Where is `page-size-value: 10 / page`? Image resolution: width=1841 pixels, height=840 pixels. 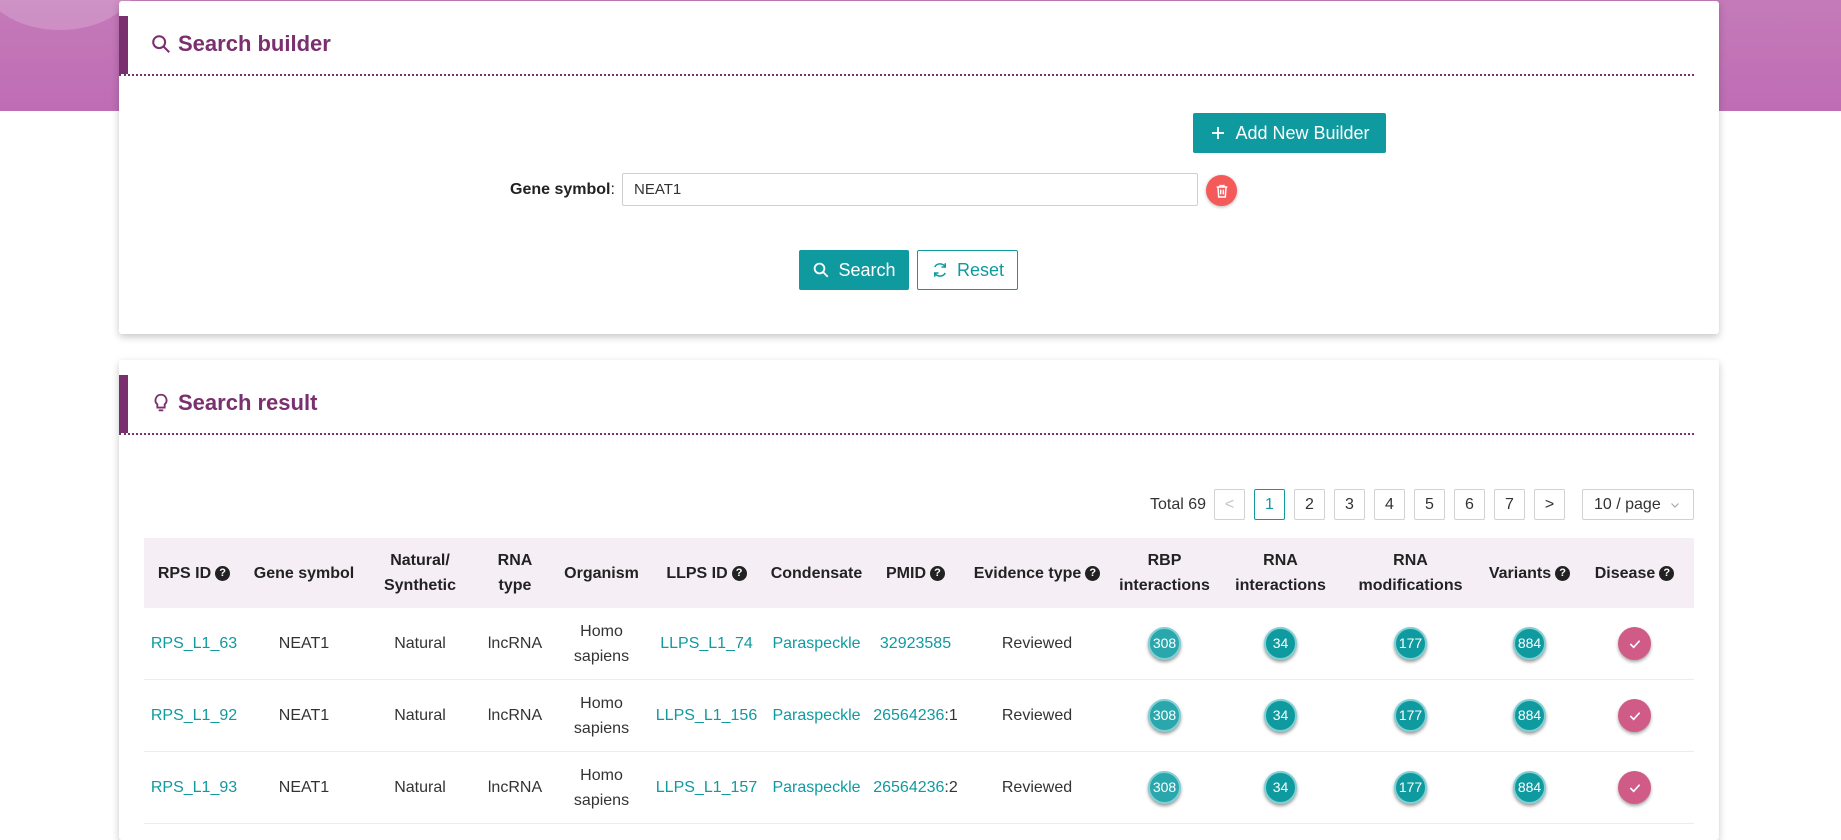
page-size-value: 10 / page is located at coordinates (1627, 504).